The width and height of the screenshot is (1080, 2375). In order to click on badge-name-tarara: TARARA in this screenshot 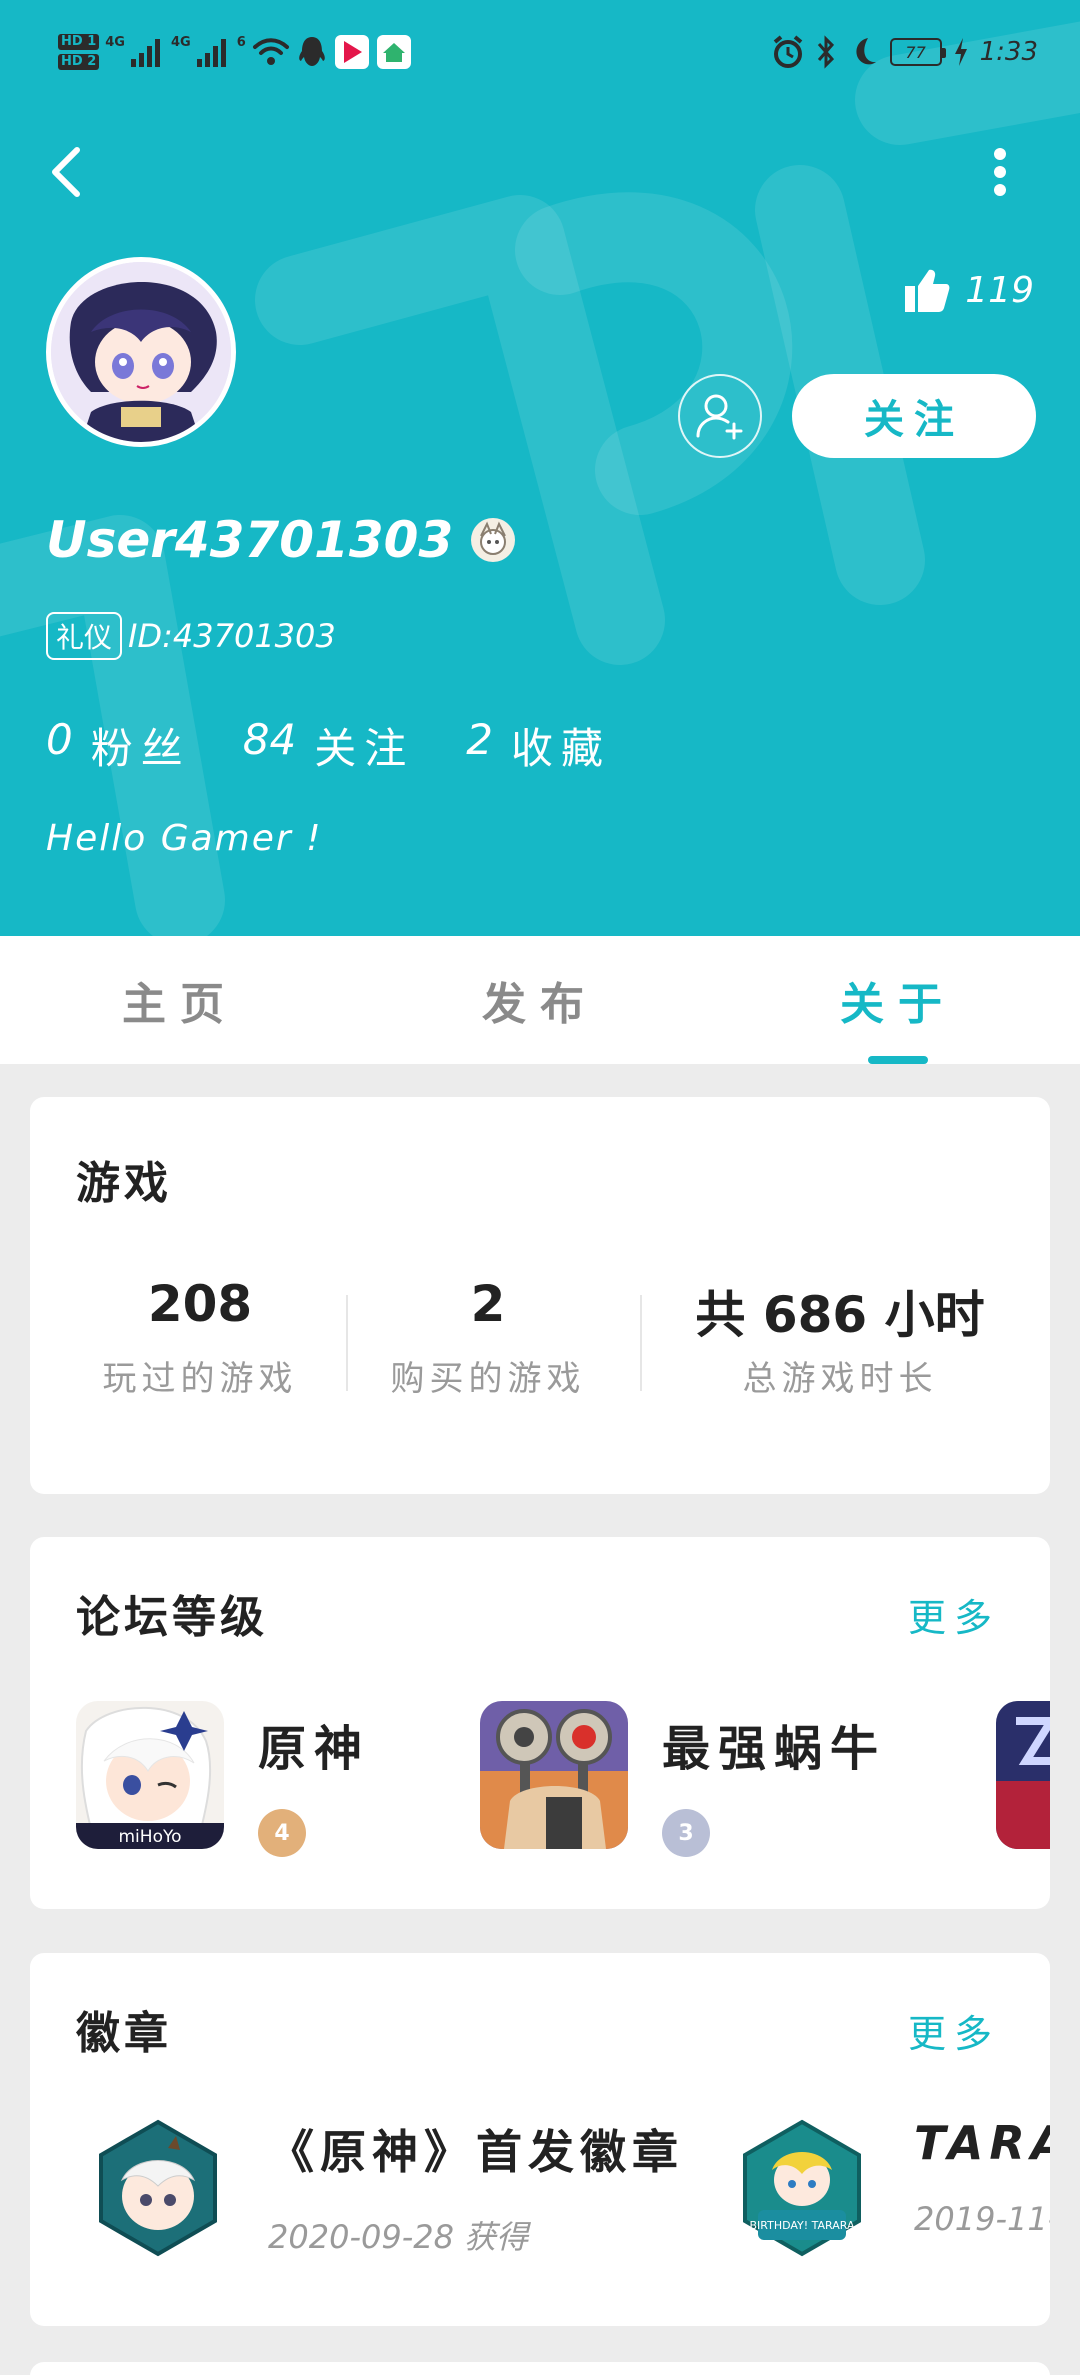, I will do `click(982, 2143)`.